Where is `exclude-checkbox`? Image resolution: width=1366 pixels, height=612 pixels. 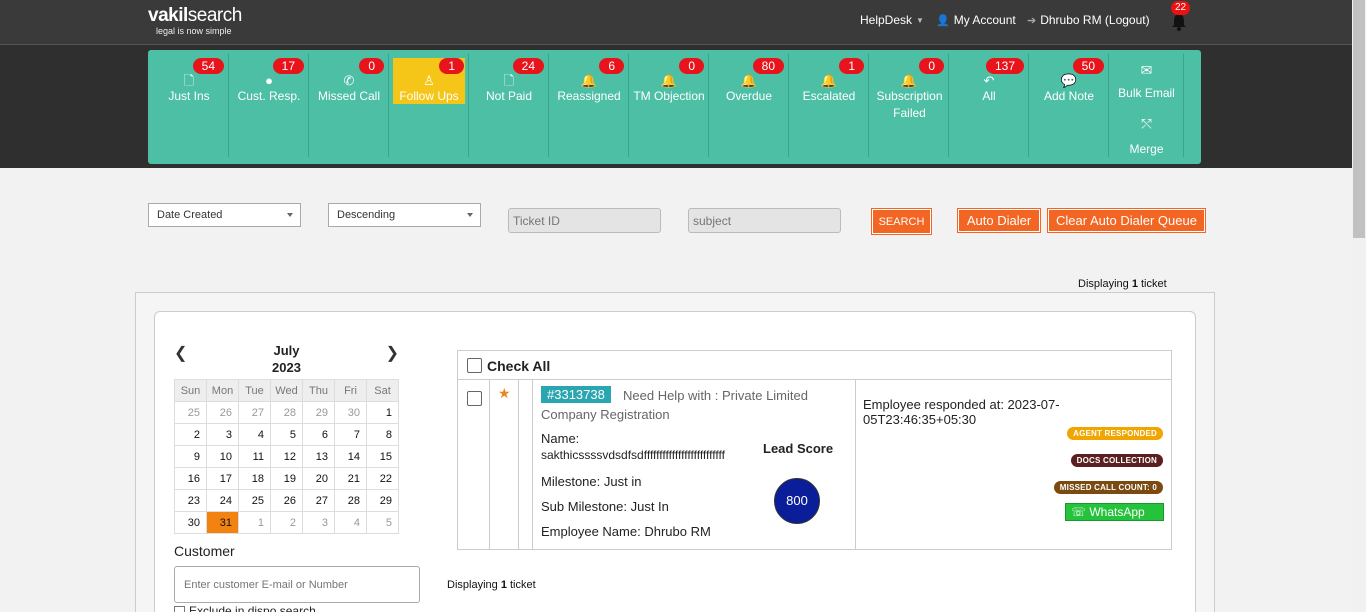
exclude-checkbox is located at coordinates (179, 609).